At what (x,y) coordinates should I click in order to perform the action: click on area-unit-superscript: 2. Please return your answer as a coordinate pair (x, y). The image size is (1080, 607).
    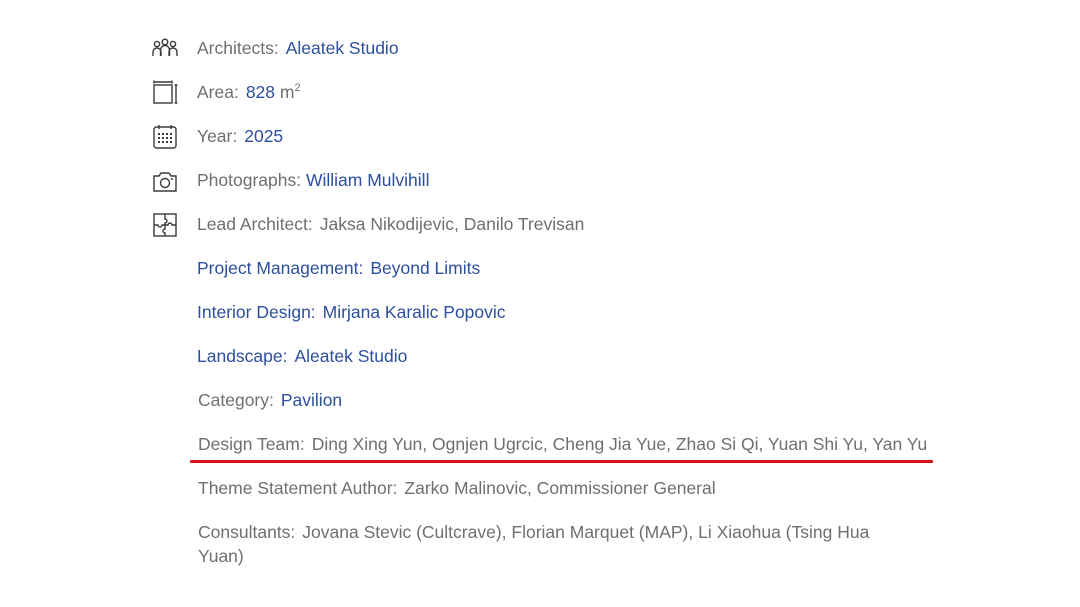
    Looking at the image, I should click on (297, 88).